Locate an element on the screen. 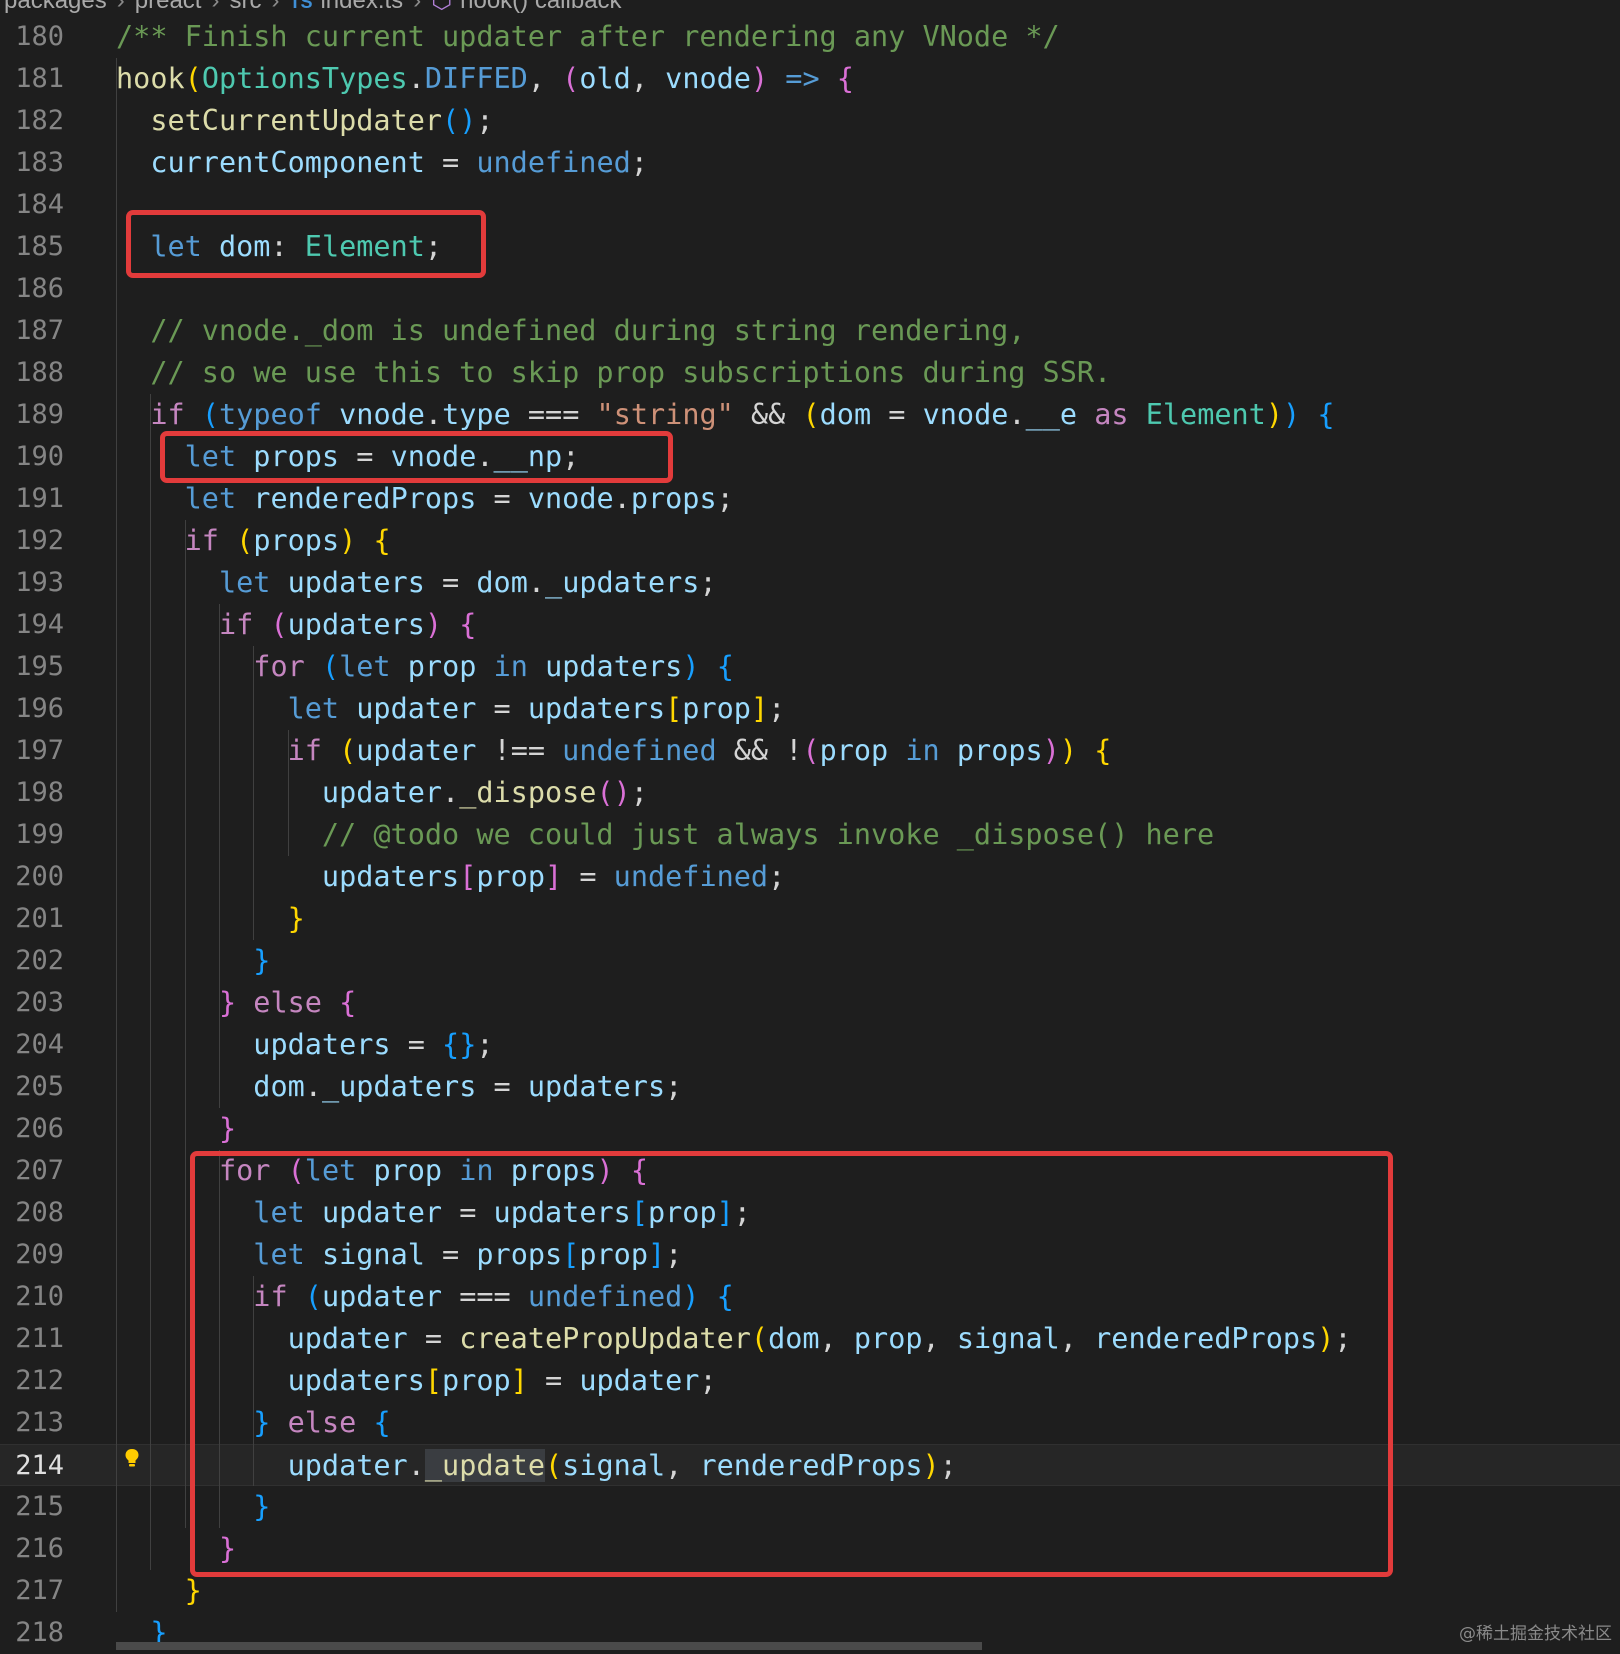  code-token: OptionsTypes is located at coordinates (305, 78).